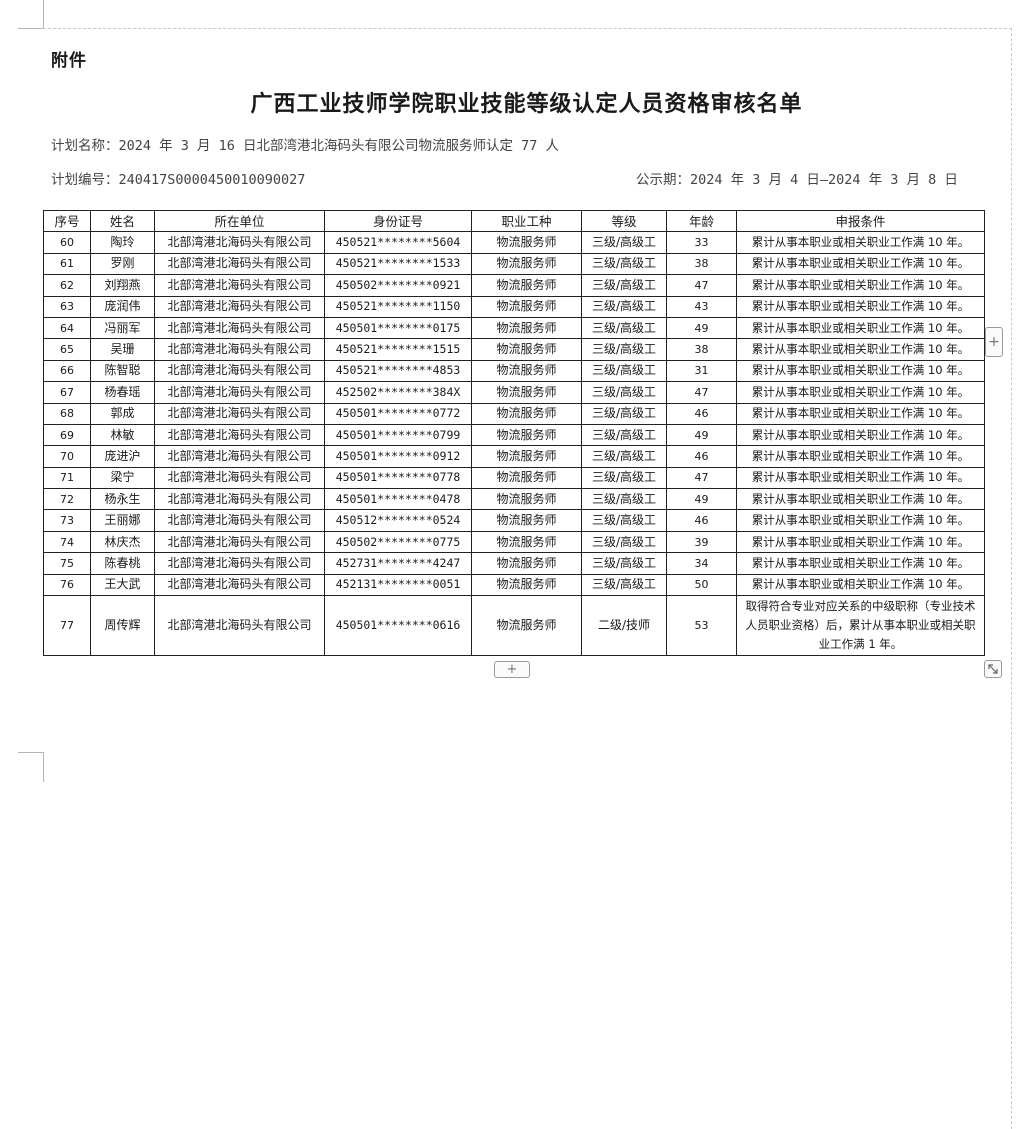 The height and width of the screenshot is (1129, 1033). I want to click on page-corner-guide-top-left-v, so click(43, 14).